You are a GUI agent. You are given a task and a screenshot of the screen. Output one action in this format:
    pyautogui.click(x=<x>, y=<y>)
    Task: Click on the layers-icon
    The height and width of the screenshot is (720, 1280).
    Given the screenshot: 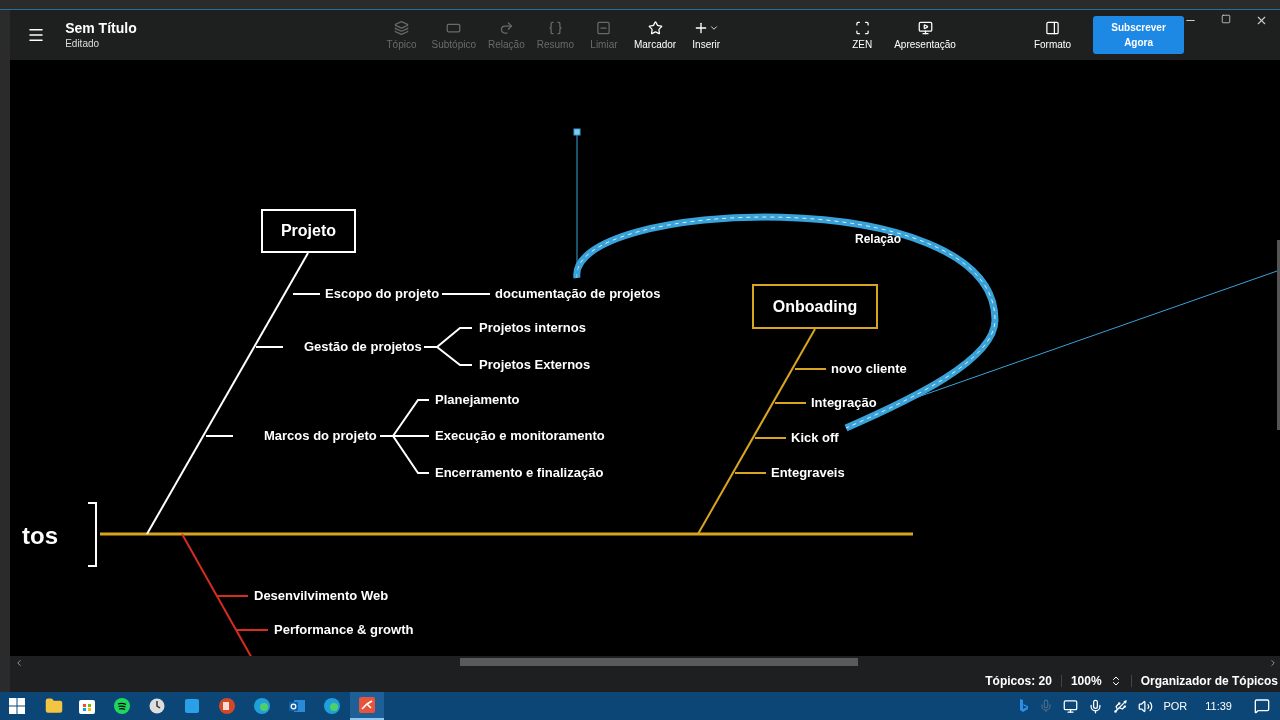 What is the action you would take?
    pyautogui.click(x=401, y=27)
    